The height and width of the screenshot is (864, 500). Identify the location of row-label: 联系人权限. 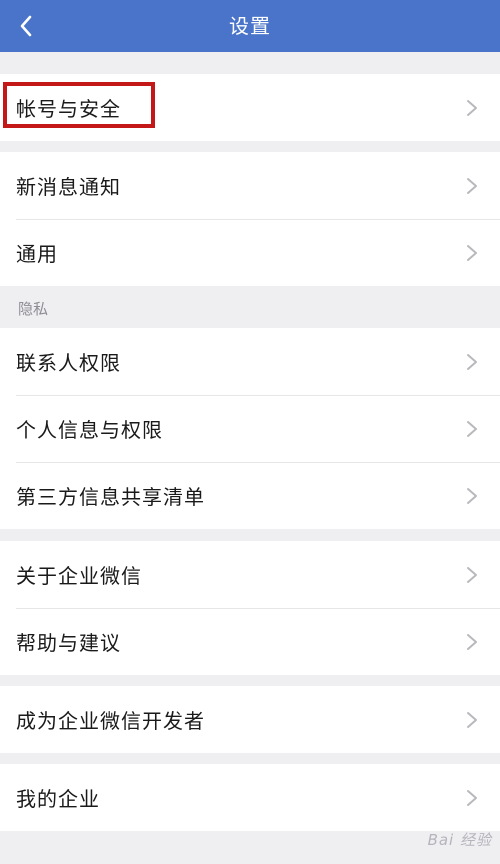
(68, 363).